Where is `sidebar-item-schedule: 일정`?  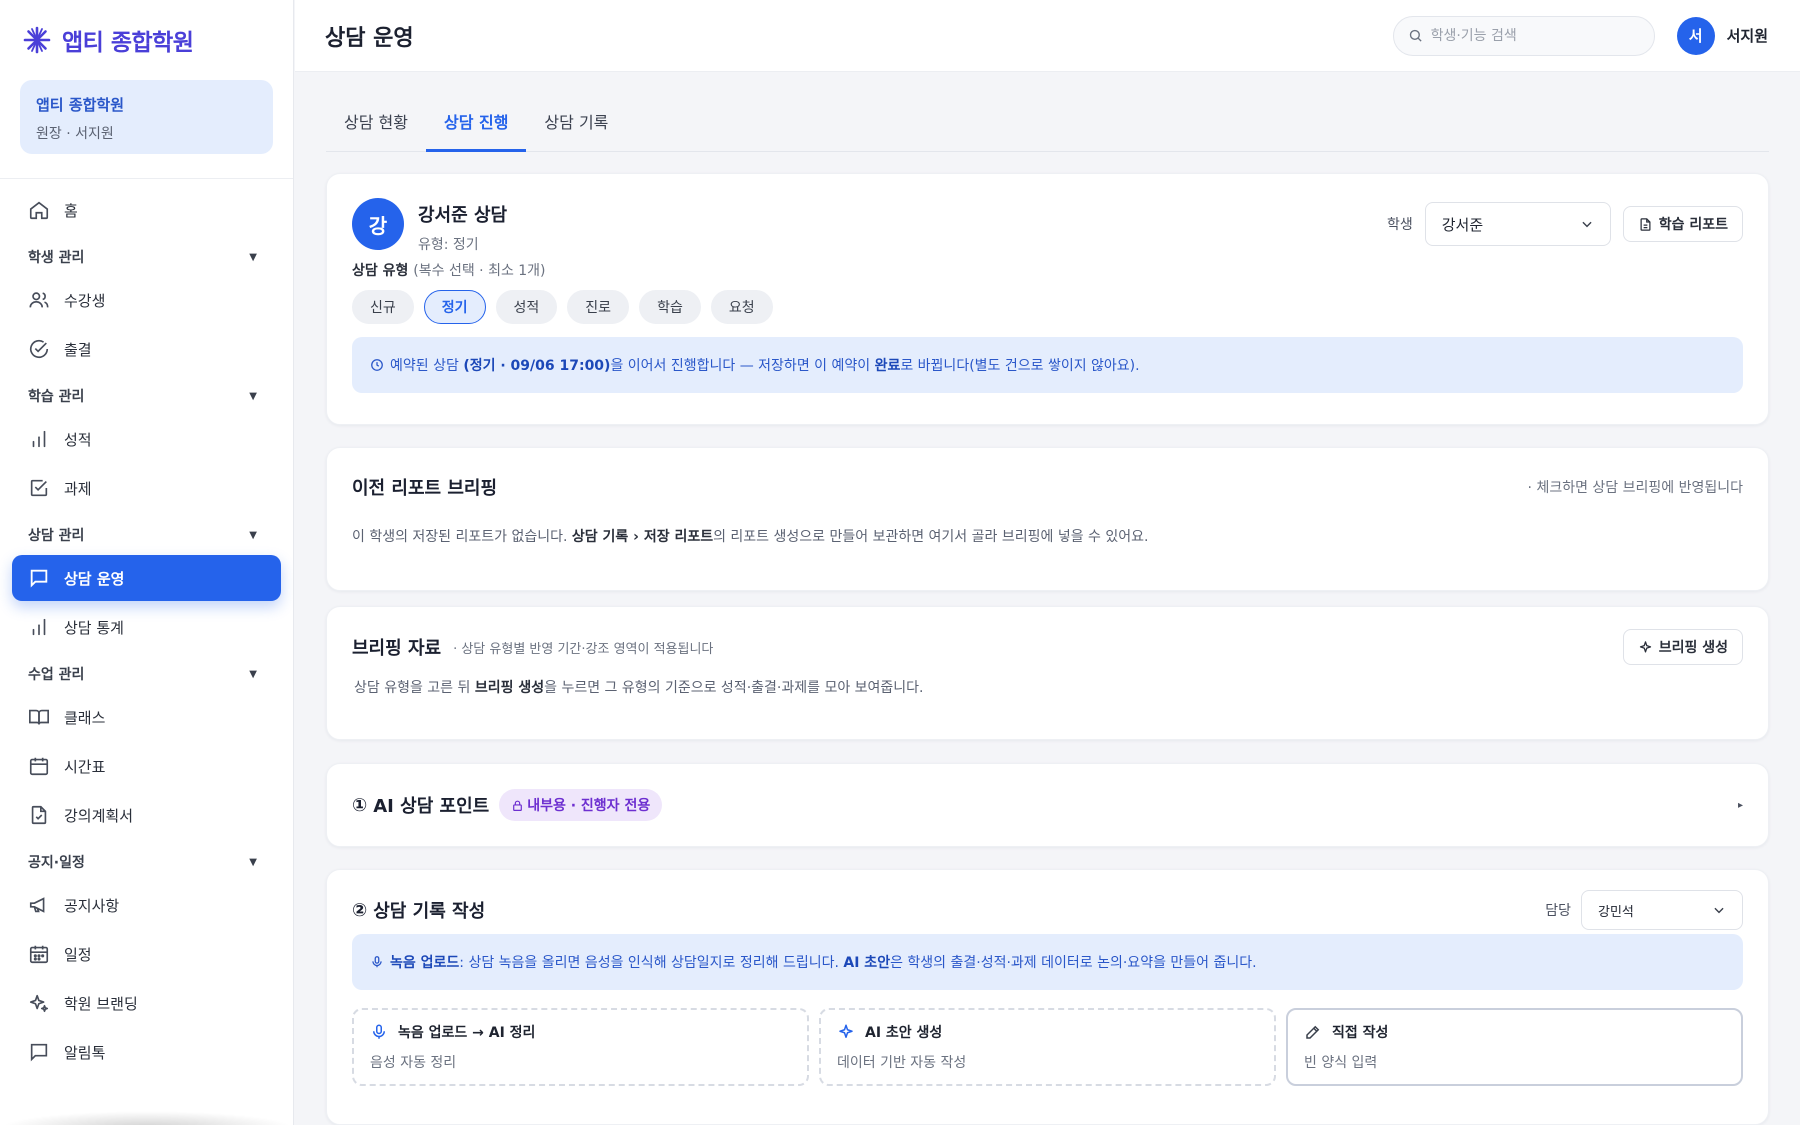
sidebar-item-schedule: 일정 is located at coordinates (146, 954).